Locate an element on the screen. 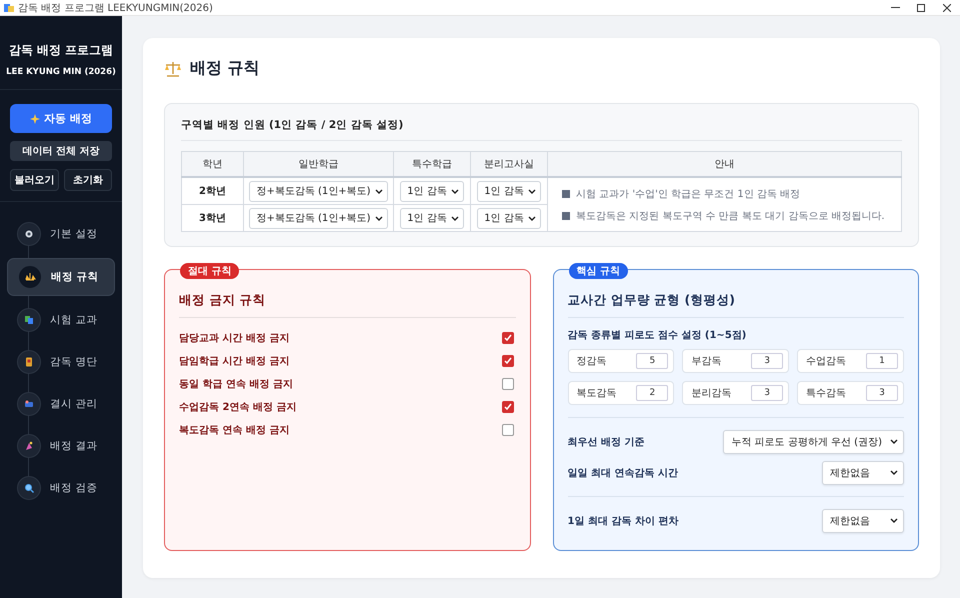  column-header: 분리고사실 is located at coordinates (509, 164).